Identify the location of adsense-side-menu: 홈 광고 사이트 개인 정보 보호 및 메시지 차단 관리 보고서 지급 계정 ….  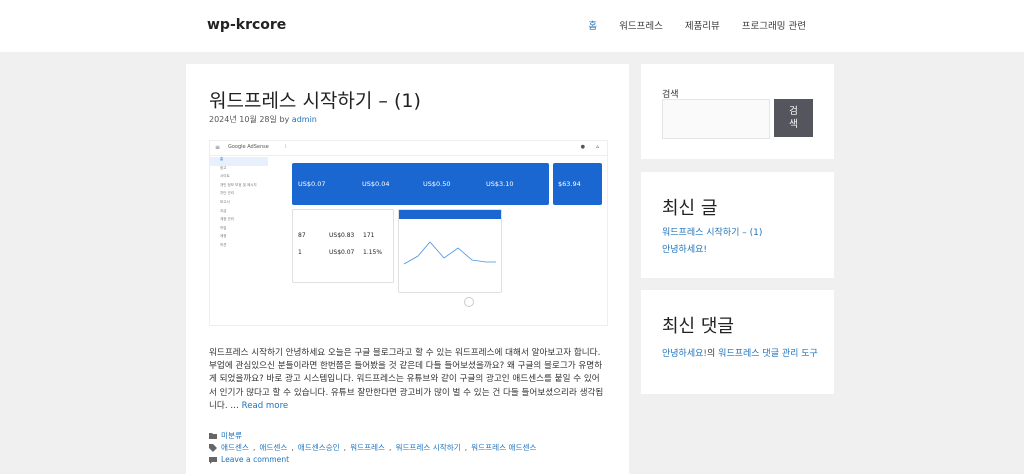
(241, 204).